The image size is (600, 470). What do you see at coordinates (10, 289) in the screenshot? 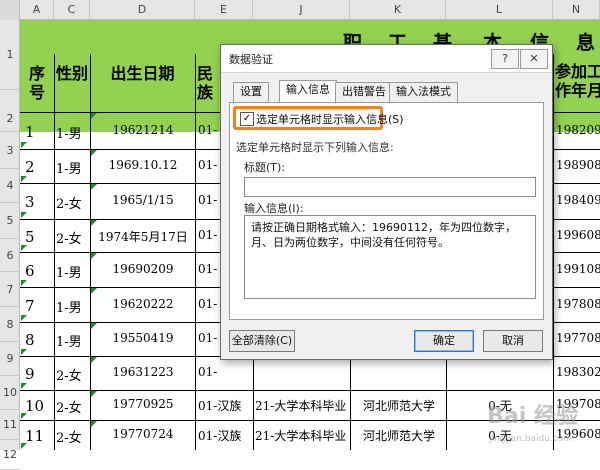
I see `row-header: 7` at bounding box center [10, 289].